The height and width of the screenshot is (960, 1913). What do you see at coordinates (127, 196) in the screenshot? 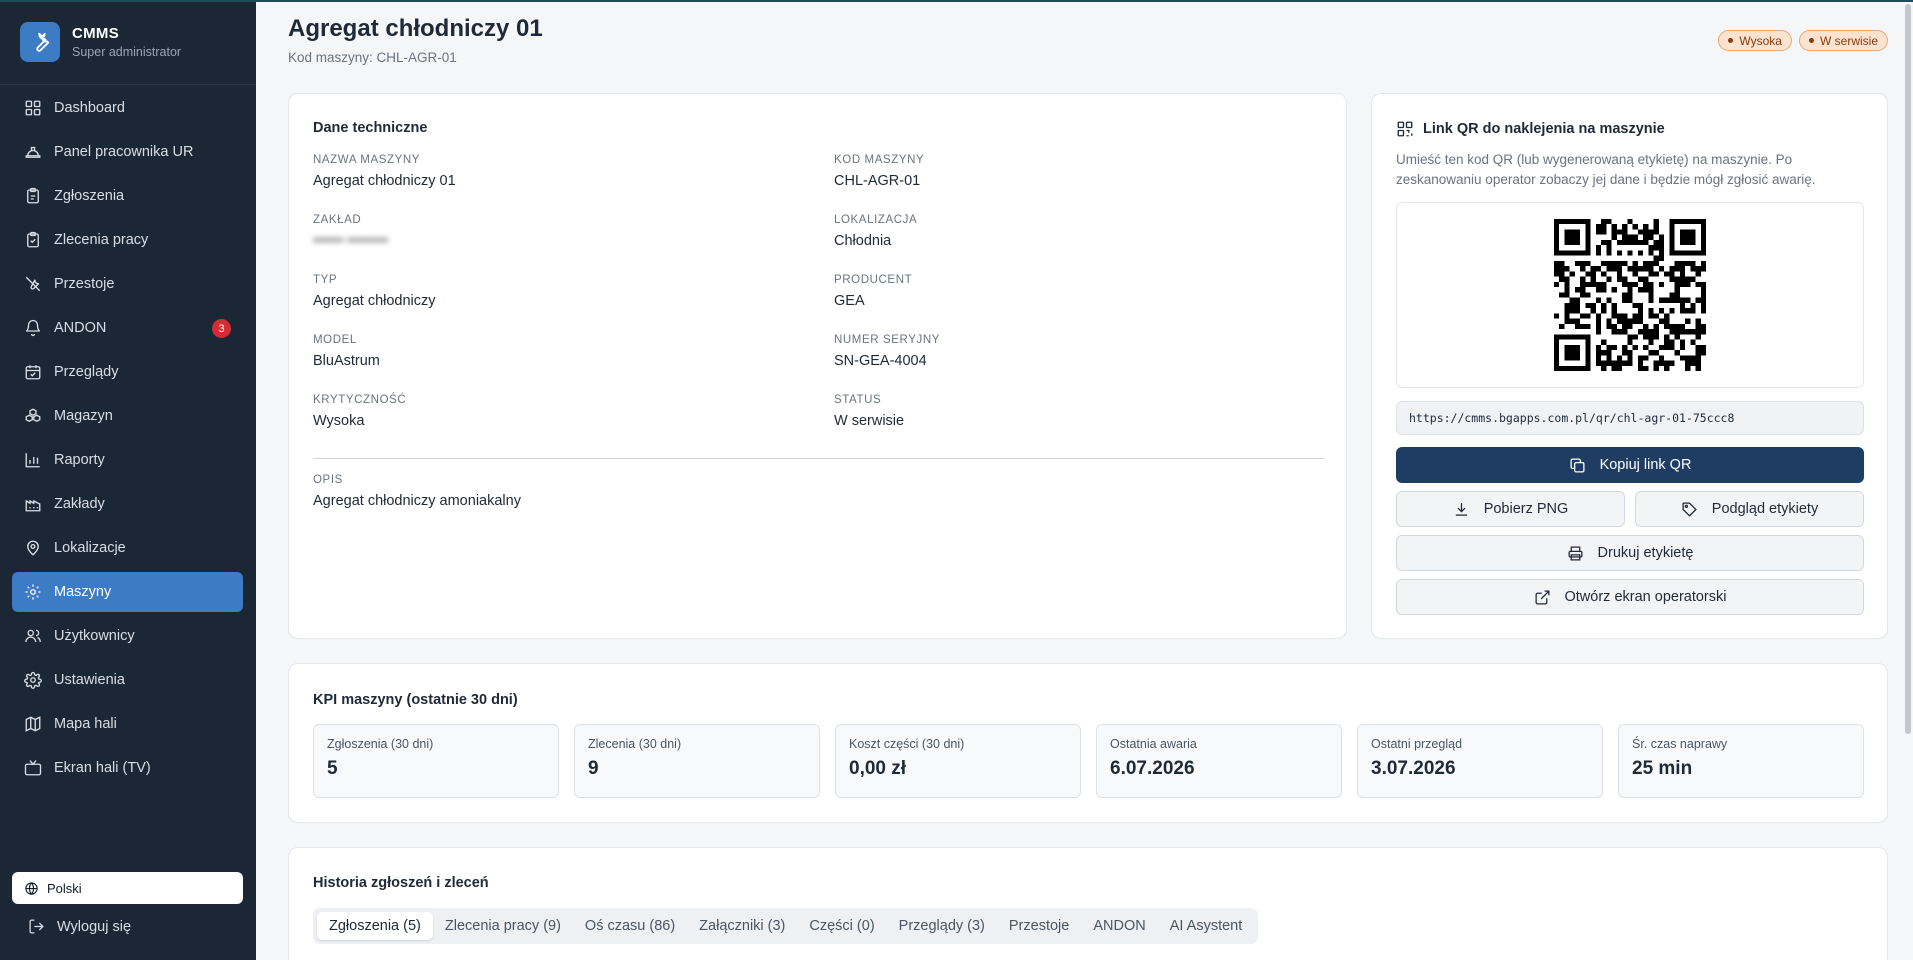
I see `sidebar-item-zgloszenia: Zgłoszenia` at bounding box center [127, 196].